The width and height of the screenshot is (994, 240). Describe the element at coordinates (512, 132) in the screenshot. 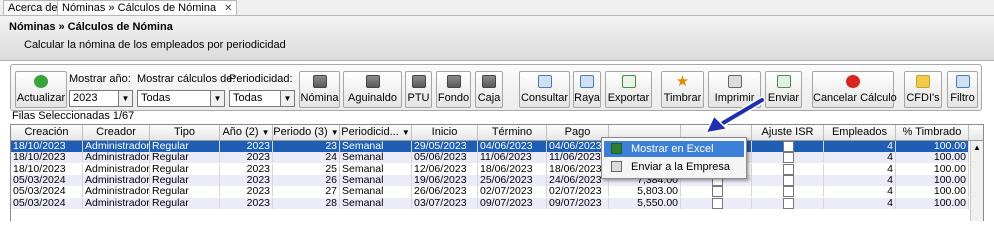

I see `col-termino: Término` at that location.